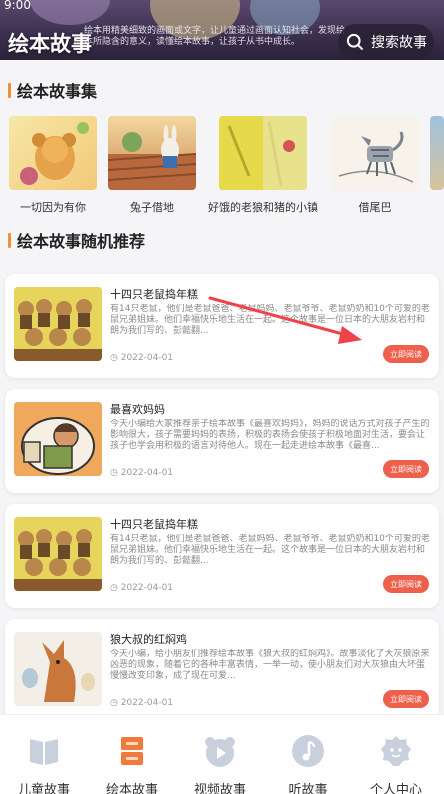  I want to click on collection-item: 兔子借地, so click(152, 165).